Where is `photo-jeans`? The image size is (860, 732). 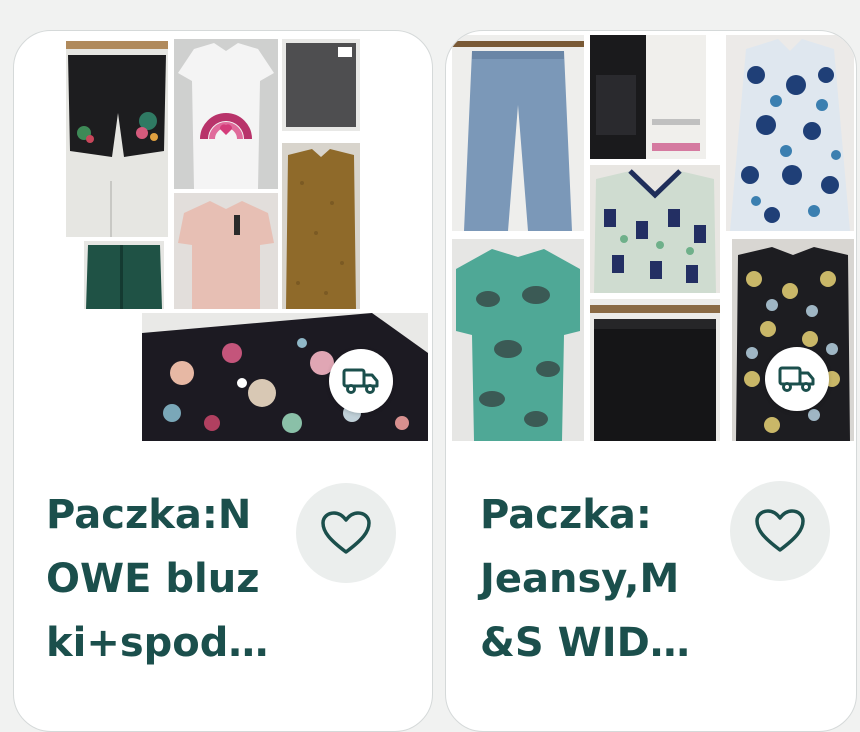
photo-jeans is located at coordinates (518, 133).